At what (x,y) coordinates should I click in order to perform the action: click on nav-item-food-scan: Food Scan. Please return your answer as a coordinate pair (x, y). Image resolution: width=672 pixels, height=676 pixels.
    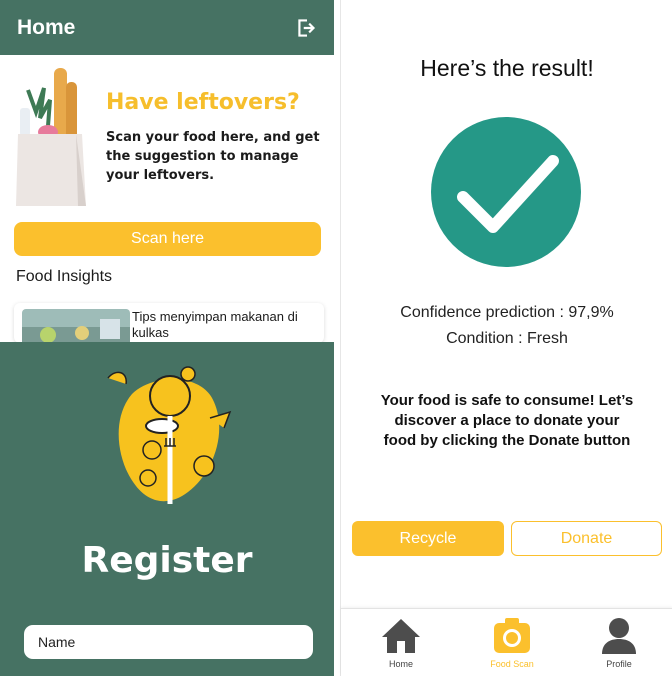
    Looking at the image, I should click on (512, 646).